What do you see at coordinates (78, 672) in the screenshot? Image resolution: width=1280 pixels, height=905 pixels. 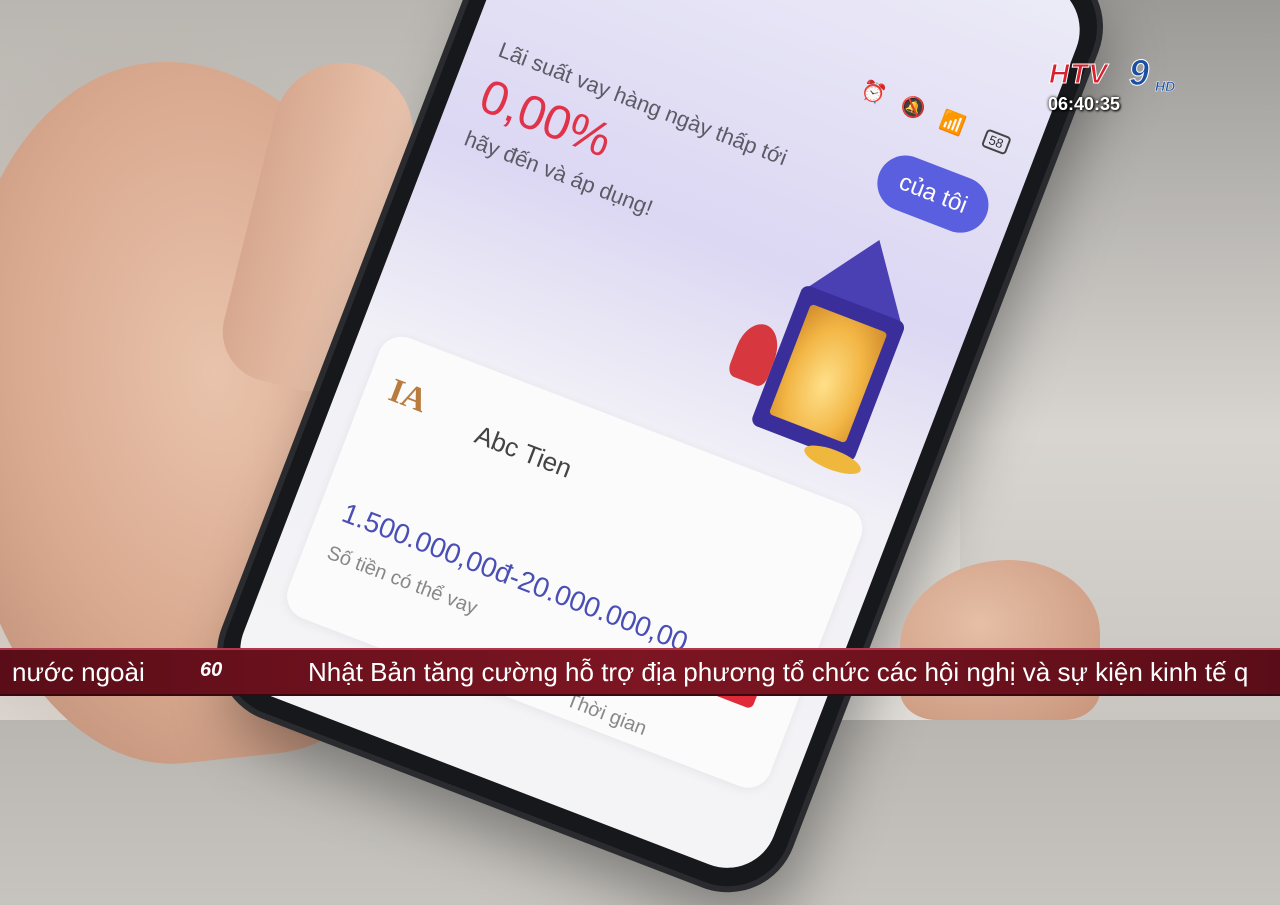 I see `ticker-previous-text: nước ngoài` at bounding box center [78, 672].